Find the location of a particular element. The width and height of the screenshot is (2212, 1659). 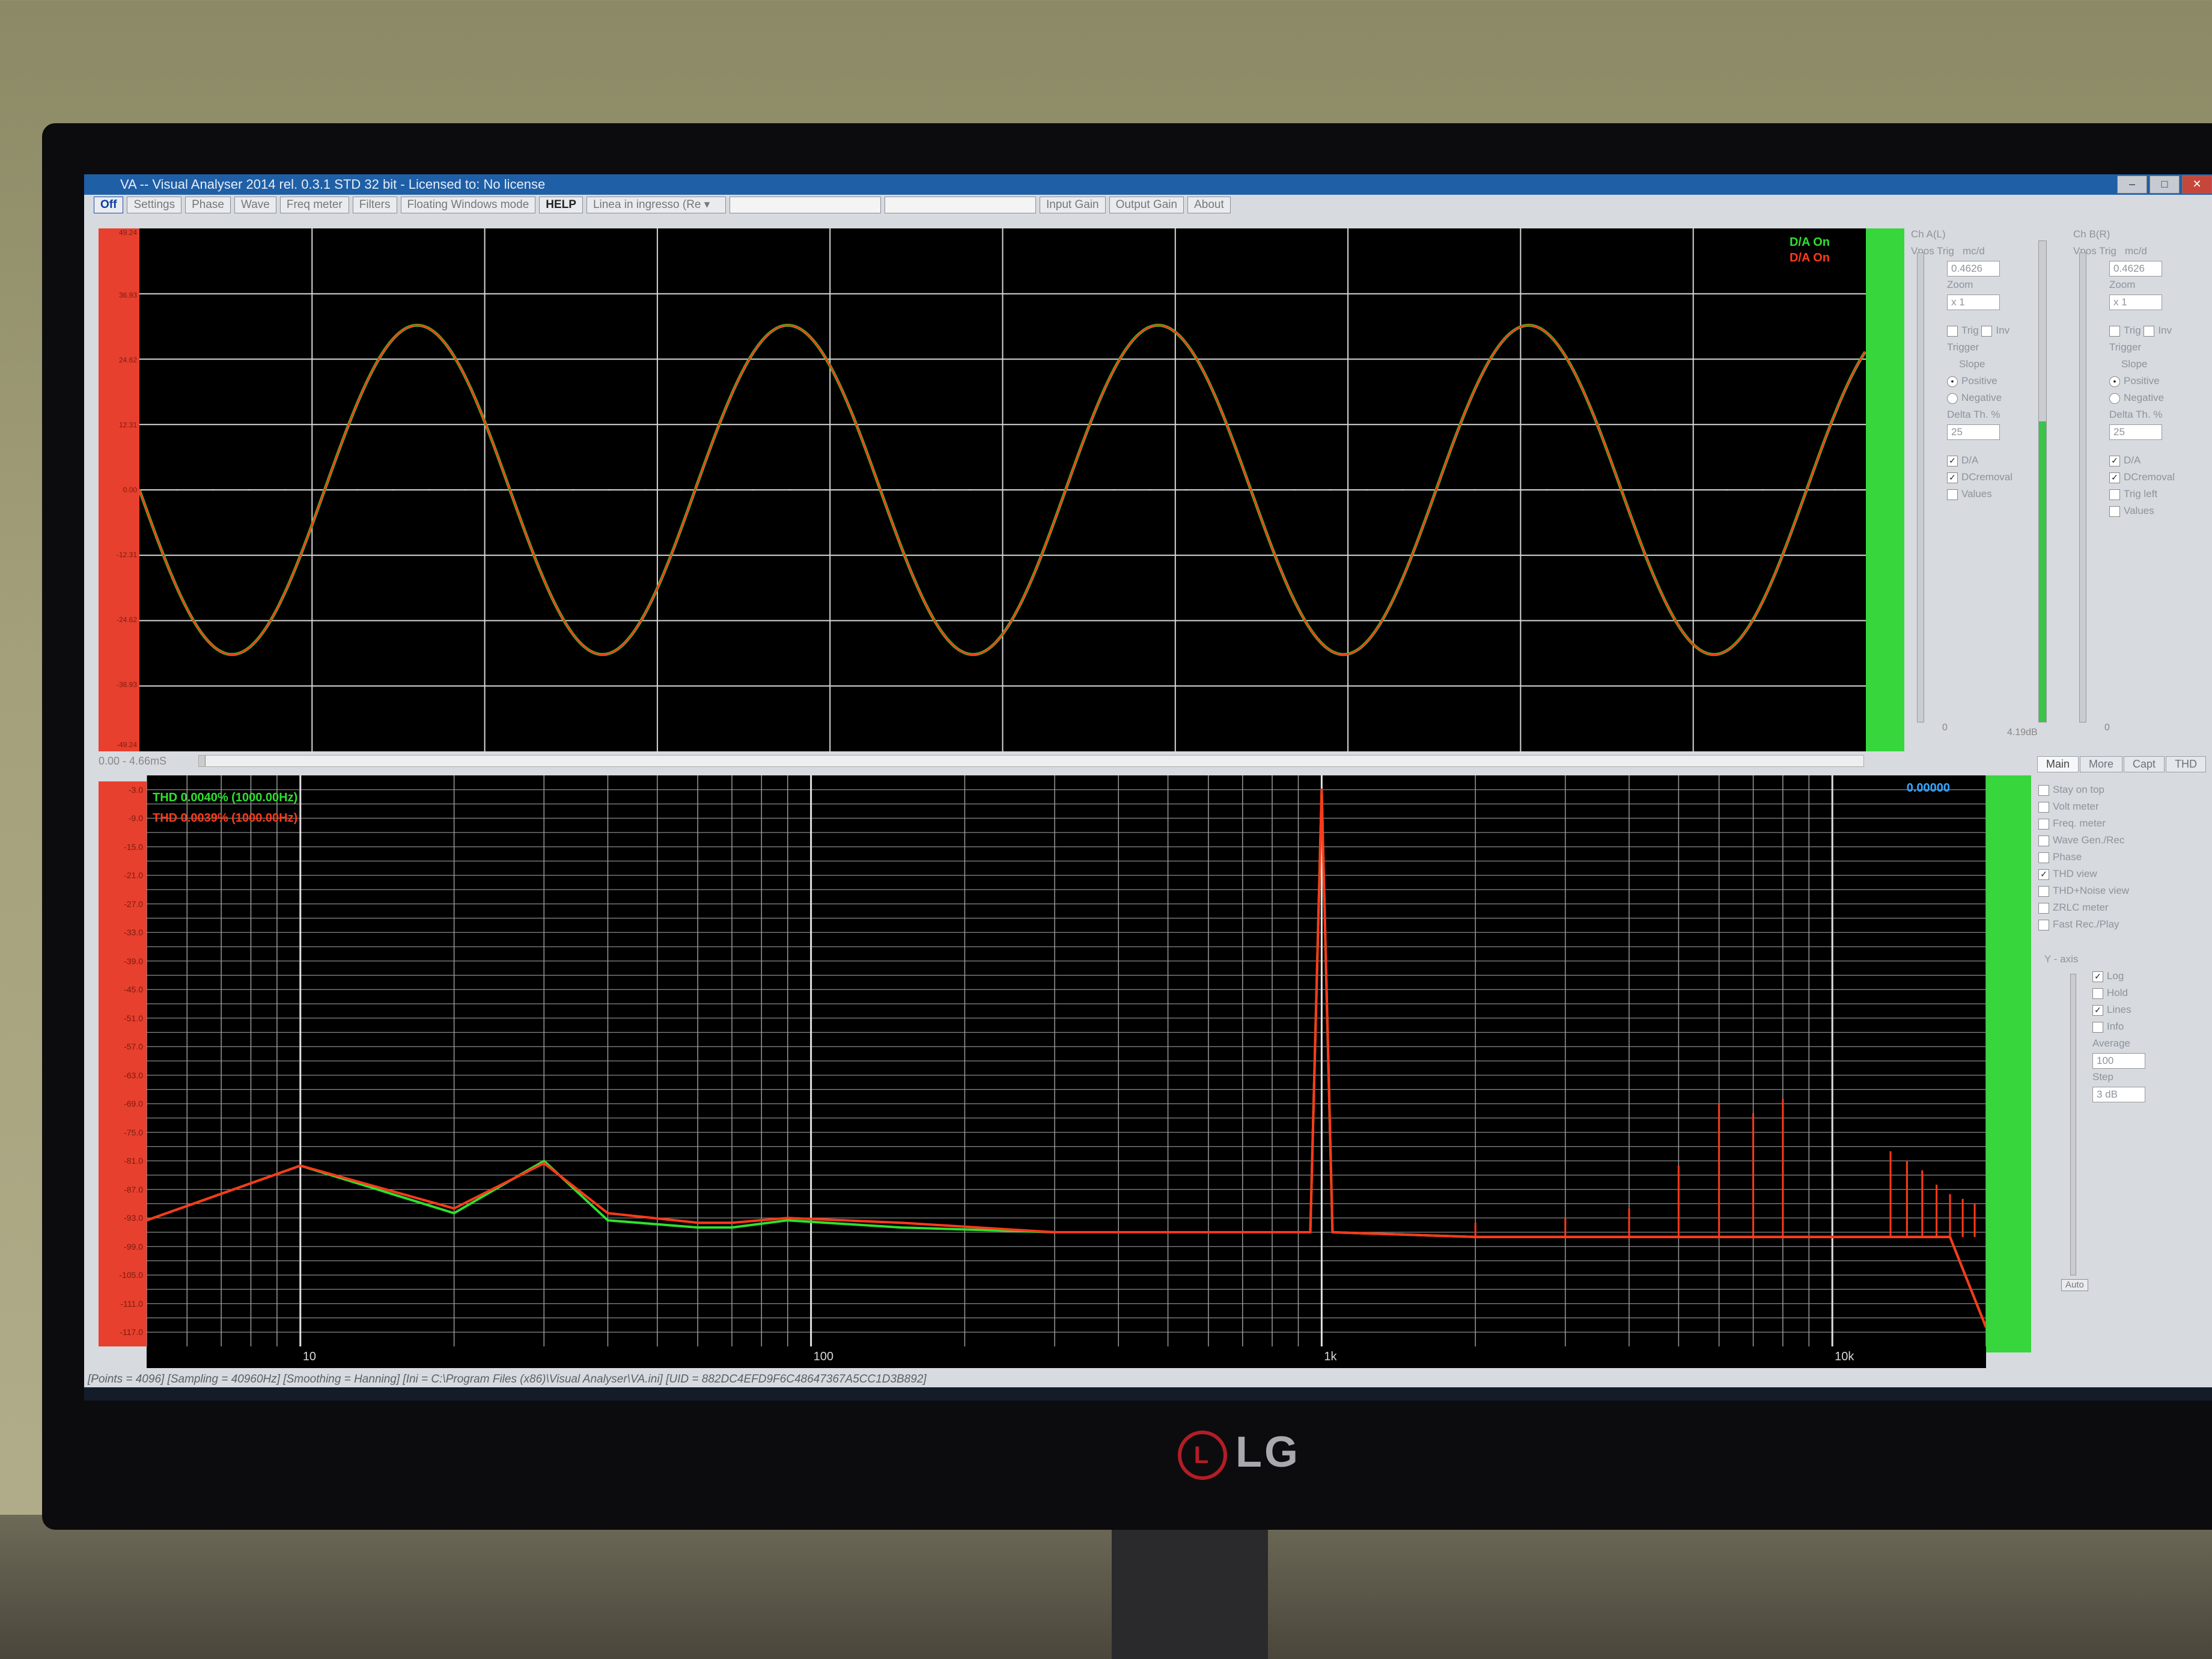

chb-values-checkbox is located at coordinates (2114, 512).